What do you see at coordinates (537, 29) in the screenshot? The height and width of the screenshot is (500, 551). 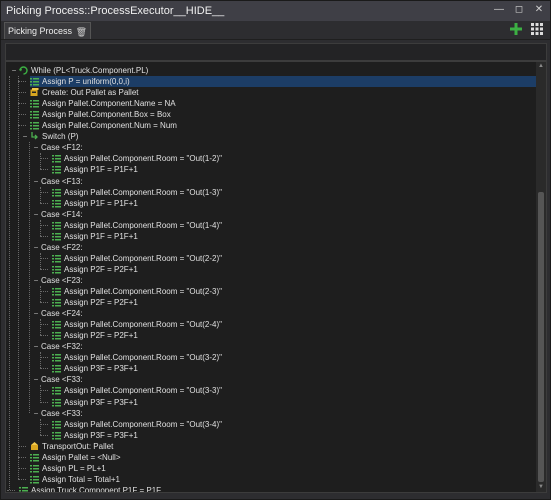 I see `grid-icon` at bounding box center [537, 29].